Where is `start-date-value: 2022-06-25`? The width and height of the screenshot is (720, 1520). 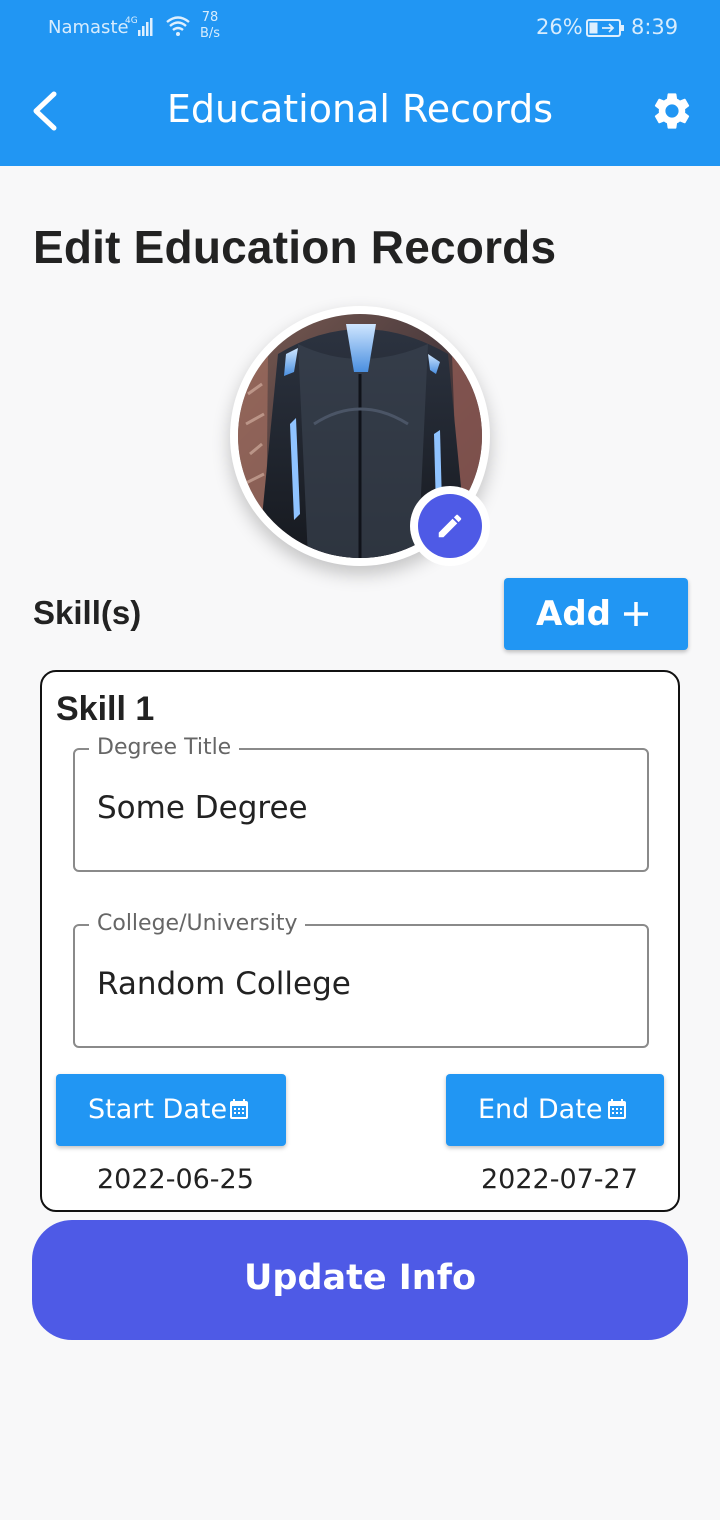 start-date-value: 2022-06-25 is located at coordinates (175, 1179).